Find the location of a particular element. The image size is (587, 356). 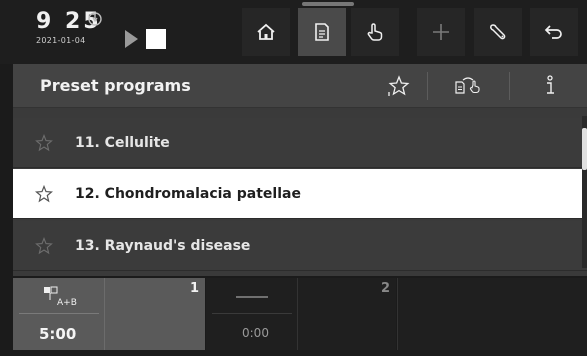

favorites-filter-button is located at coordinates (398, 86).